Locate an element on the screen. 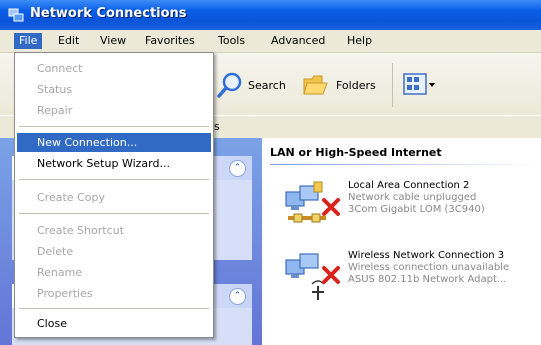 The width and height of the screenshot is (541, 345). menuitem-delete: Delete is located at coordinates (114, 251).